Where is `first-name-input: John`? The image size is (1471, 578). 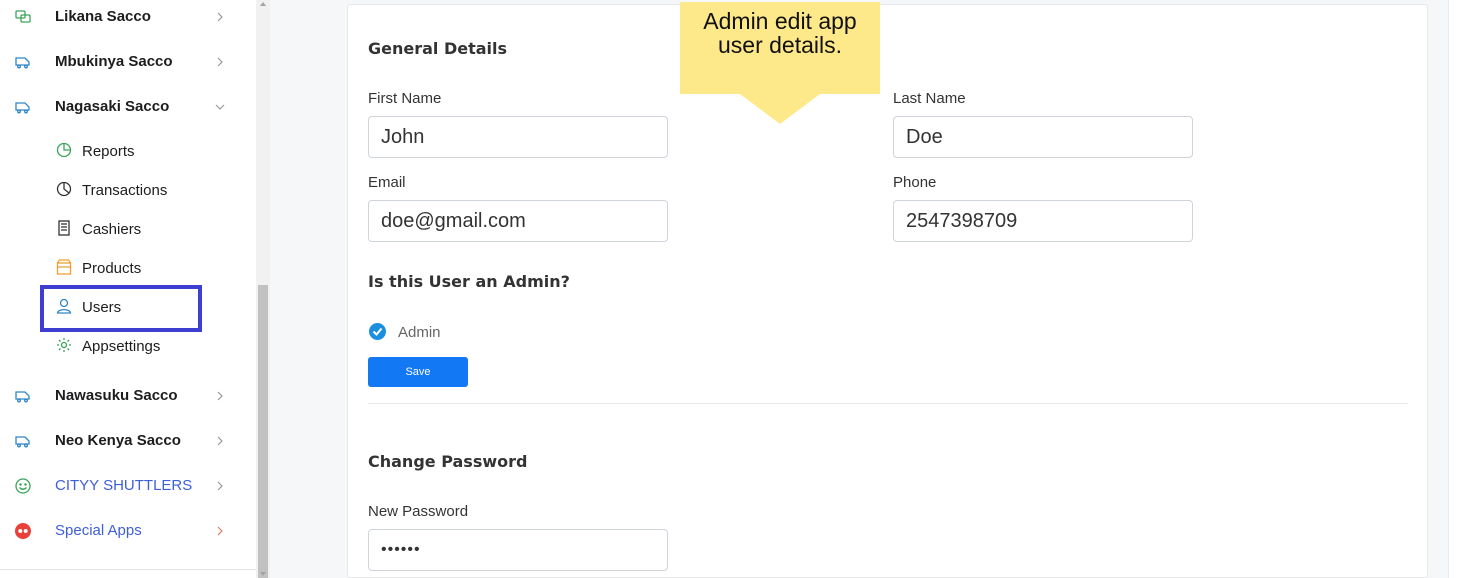 first-name-input: John is located at coordinates (518, 137).